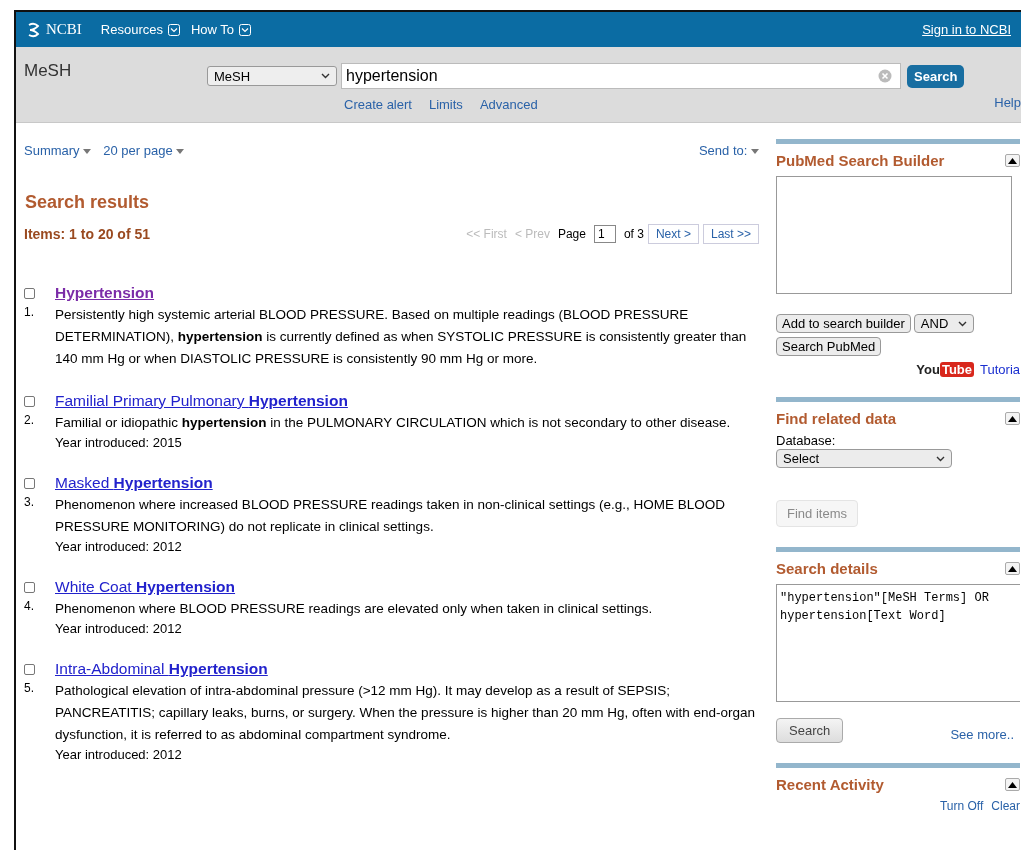 The width and height of the screenshot is (1021, 850). Describe the element at coordinates (604, 234) in the screenshot. I see `page-number-field: 1` at that location.